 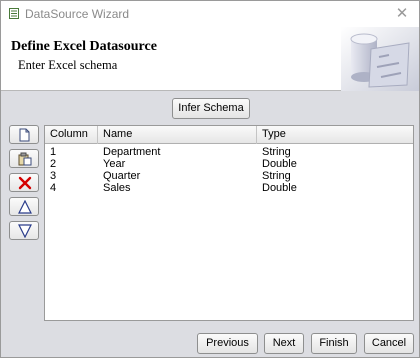 I want to click on banner-title: Define Excel Datasource, so click(x=84, y=46).